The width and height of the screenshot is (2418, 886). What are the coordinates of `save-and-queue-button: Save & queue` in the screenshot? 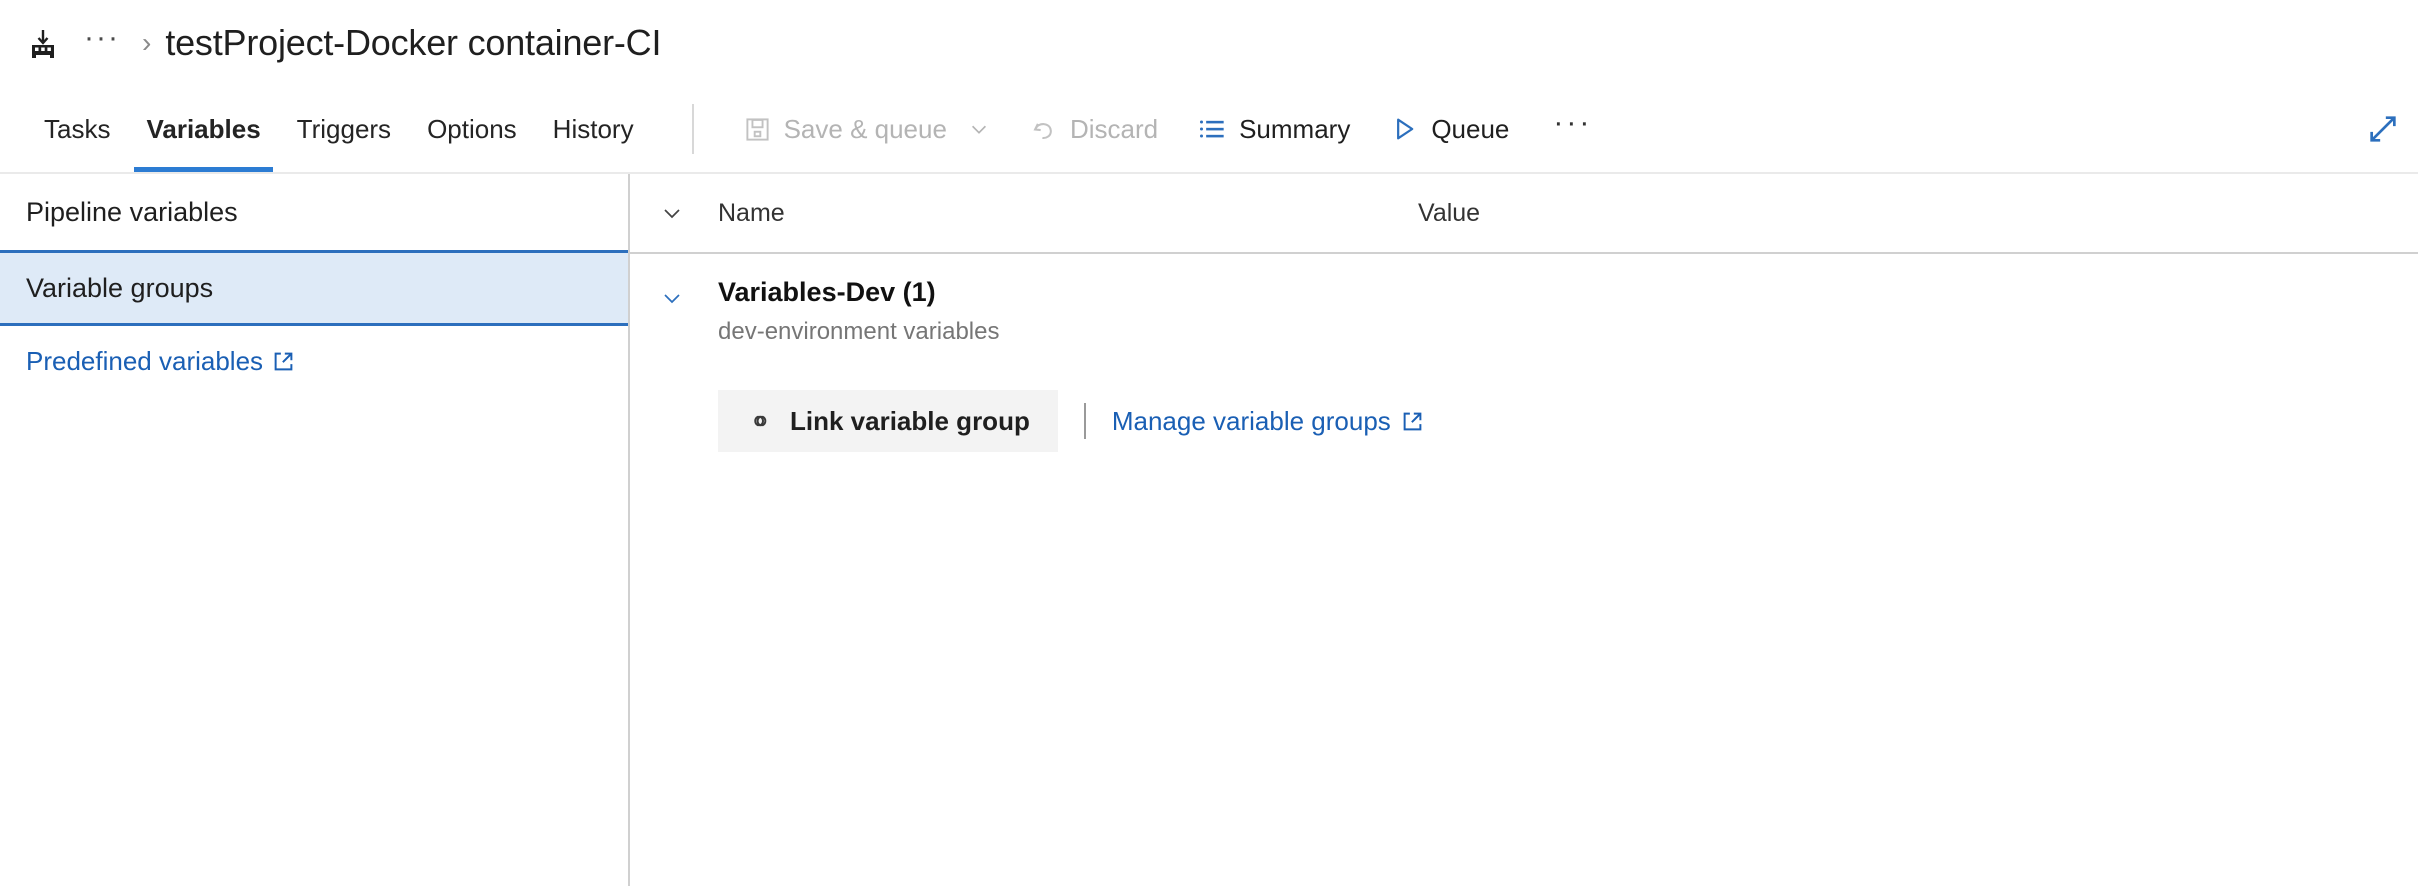 It's located at (867, 129).